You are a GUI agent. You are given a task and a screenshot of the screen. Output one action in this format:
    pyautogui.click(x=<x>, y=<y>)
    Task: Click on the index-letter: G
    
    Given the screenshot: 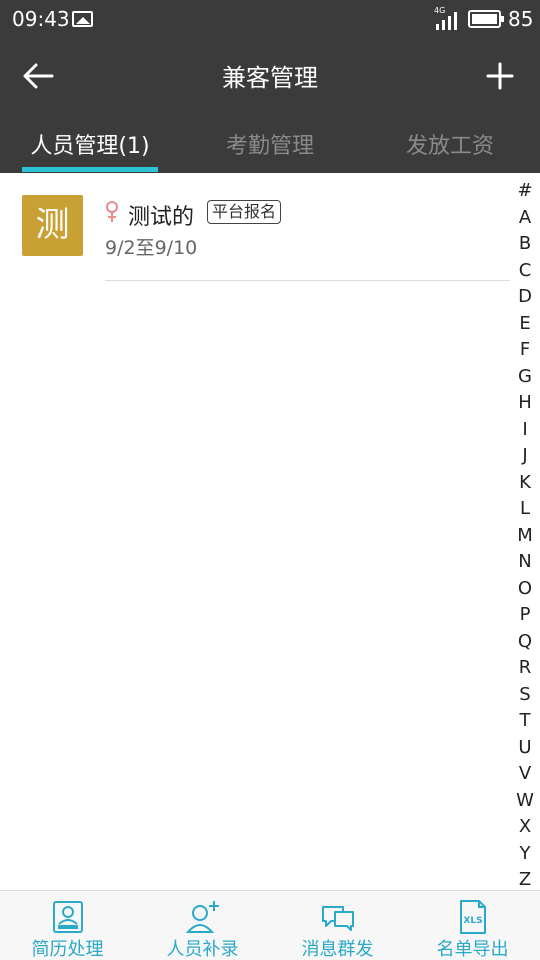 What is the action you would take?
    pyautogui.click(x=525, y=376)
    